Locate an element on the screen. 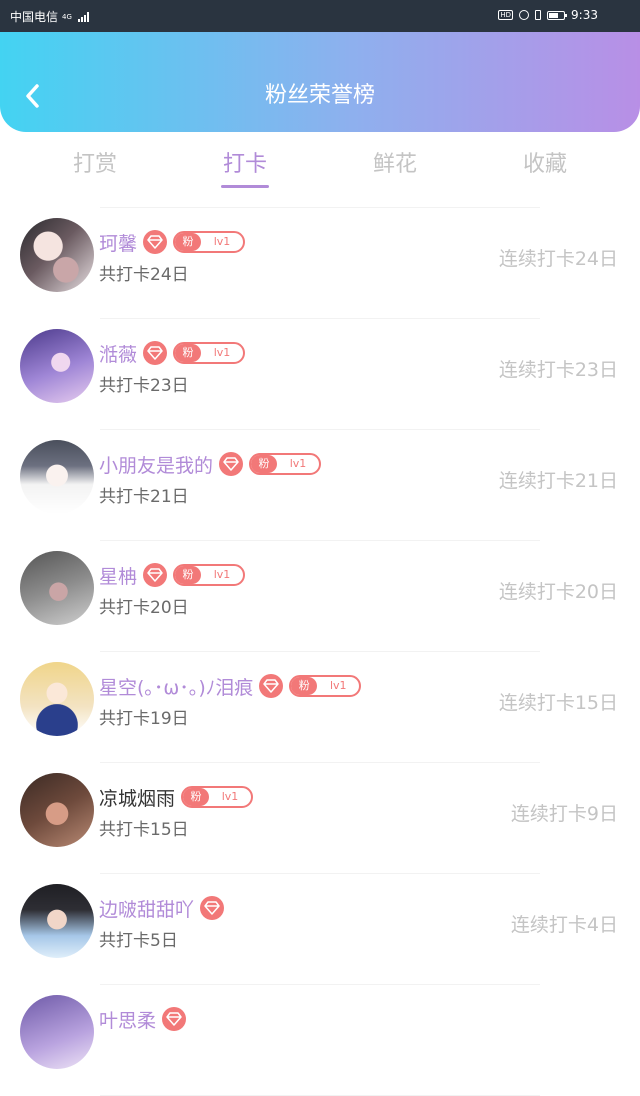 The height and width of the screenshot is (1096, 640). status-right: HD 9:33 is located at coordinates (548, 15).